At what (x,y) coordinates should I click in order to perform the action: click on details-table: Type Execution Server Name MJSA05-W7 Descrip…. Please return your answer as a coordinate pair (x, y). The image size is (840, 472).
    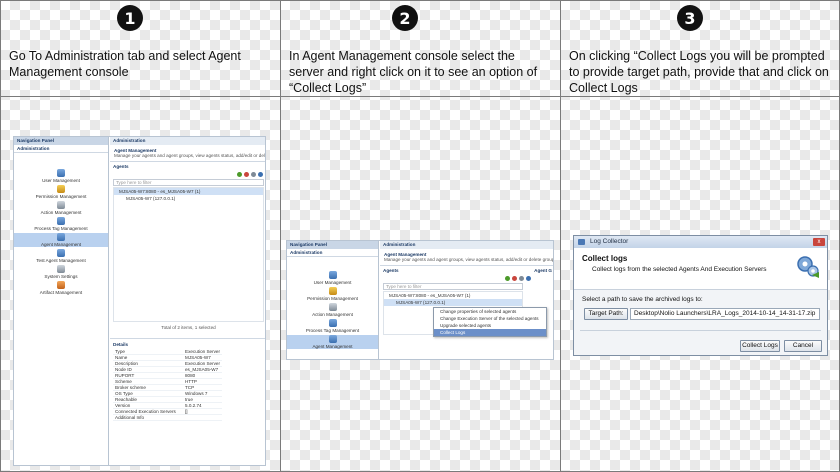
    Looking at the image, I should click on (167, 385).